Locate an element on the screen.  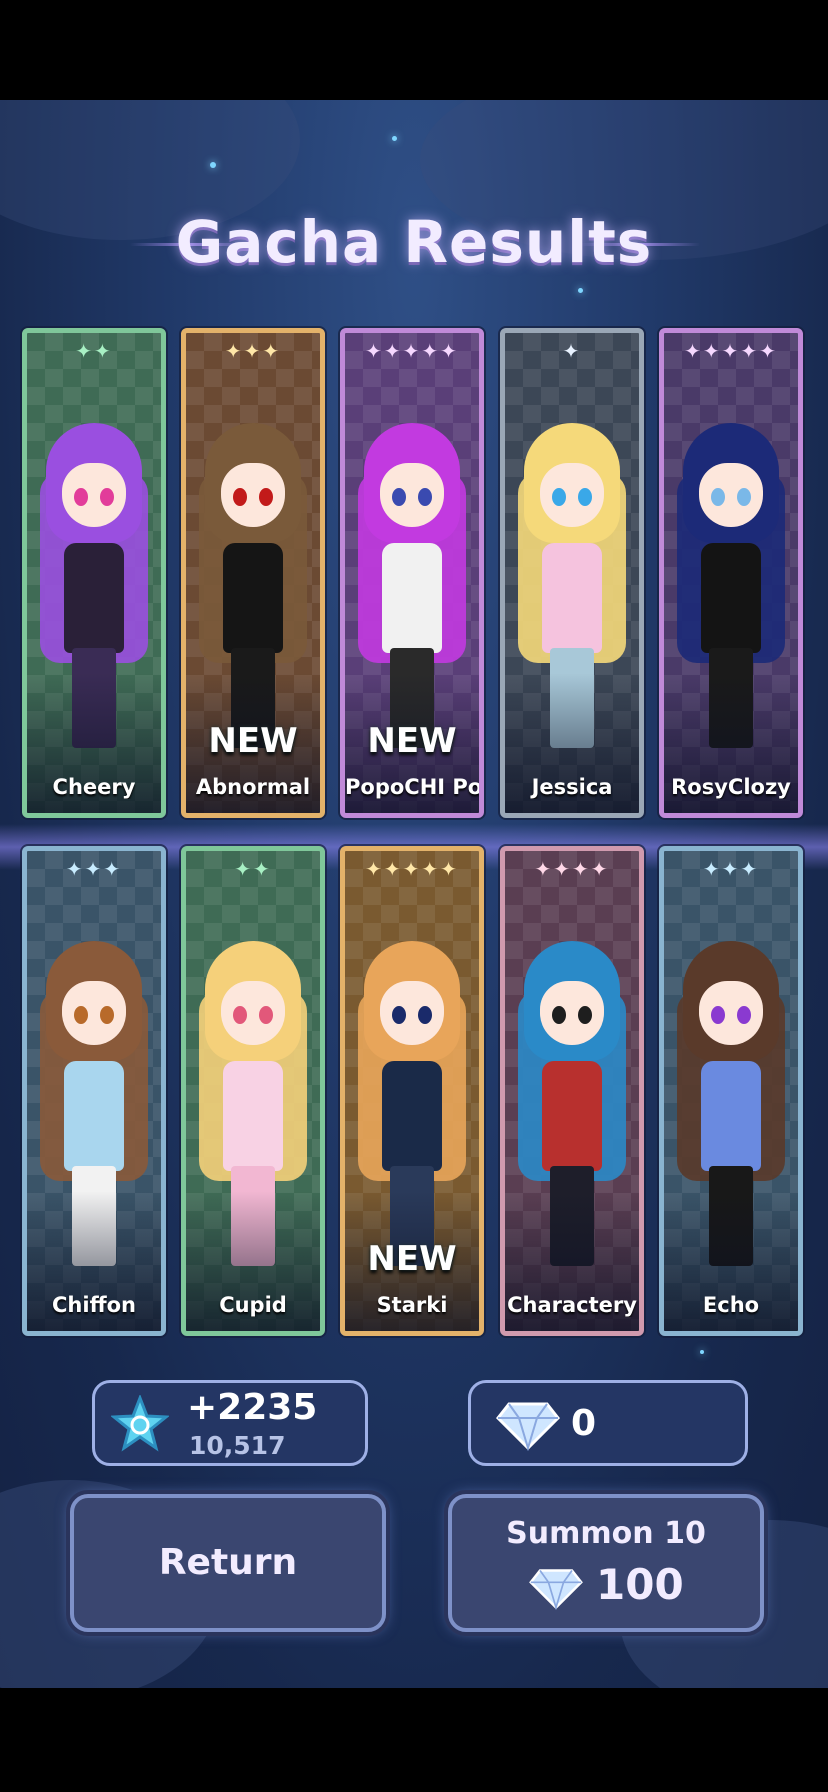
character-name: Starki is located at coordinates (412, 1305).